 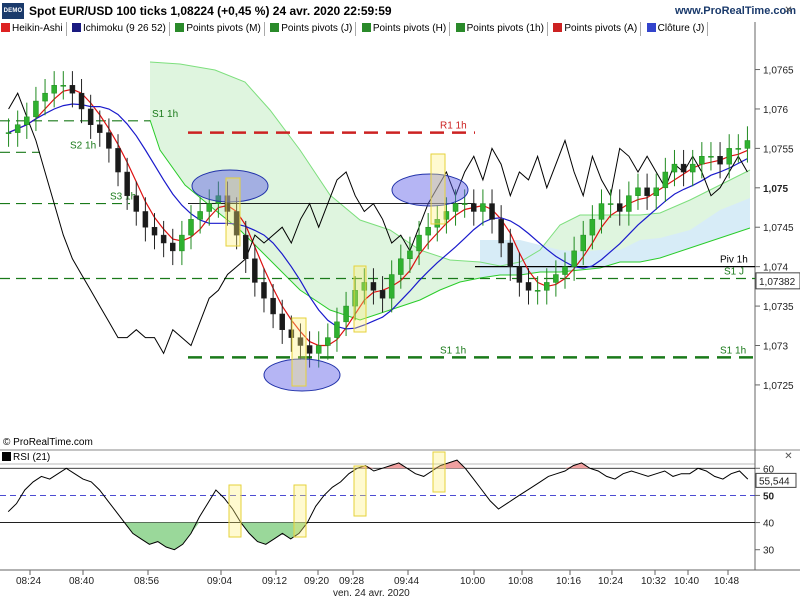 I want to click on x-tick-label: 09:20, so click(x=316, y=581).